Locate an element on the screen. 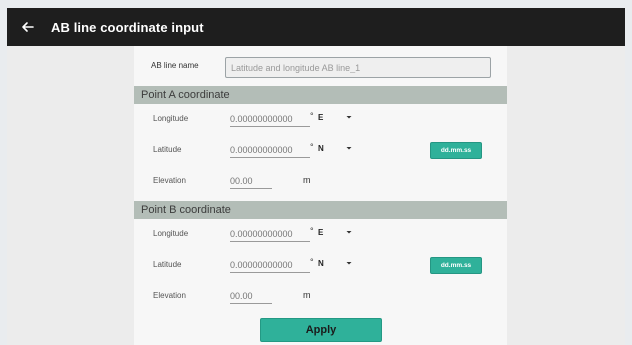  point-a-longitude-label: Longitude is located at coordinates (171, 118).